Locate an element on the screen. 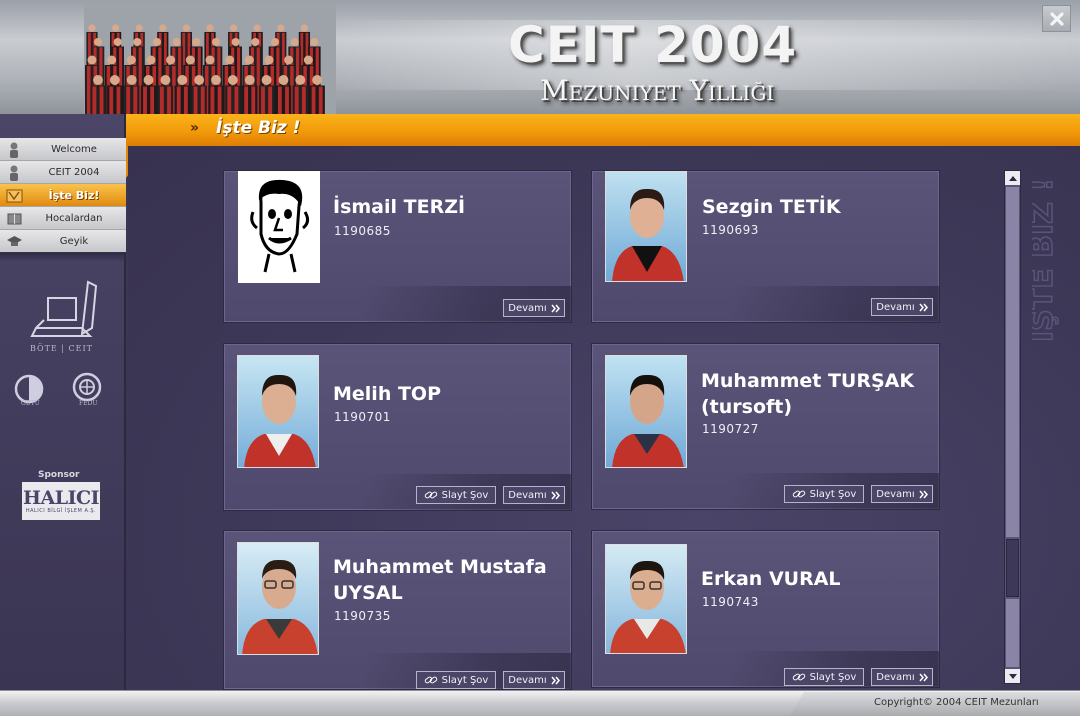  close-icon is located at coordinates (1056, 18).